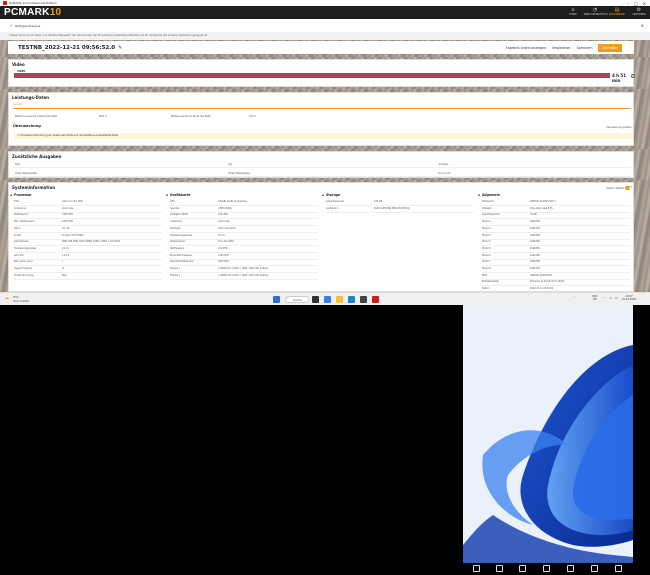 The image size is (650, 575). Describe the element at coordinates (351, 299) in the screenshot. I see `edge-icon` at that location.